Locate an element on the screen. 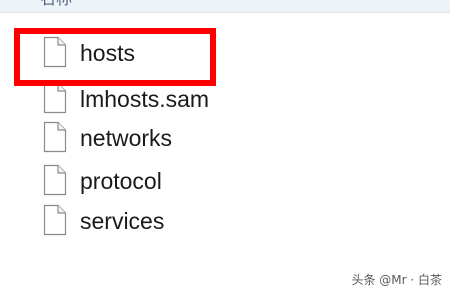  file-item-lmhosts-sam: lmhosts.sam is located at coordinates (190, 99).